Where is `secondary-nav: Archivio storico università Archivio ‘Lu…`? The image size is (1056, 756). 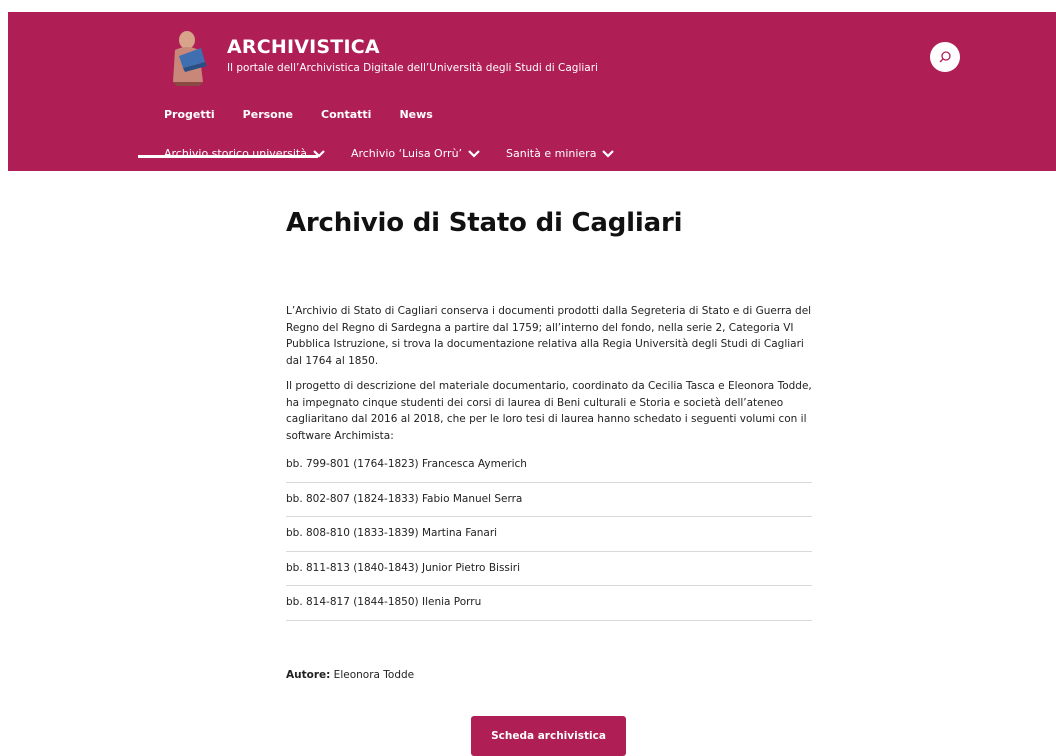 secondary-nav: Archivio storico università Archivio ‘Lu… is located at coordinates (402, 153).